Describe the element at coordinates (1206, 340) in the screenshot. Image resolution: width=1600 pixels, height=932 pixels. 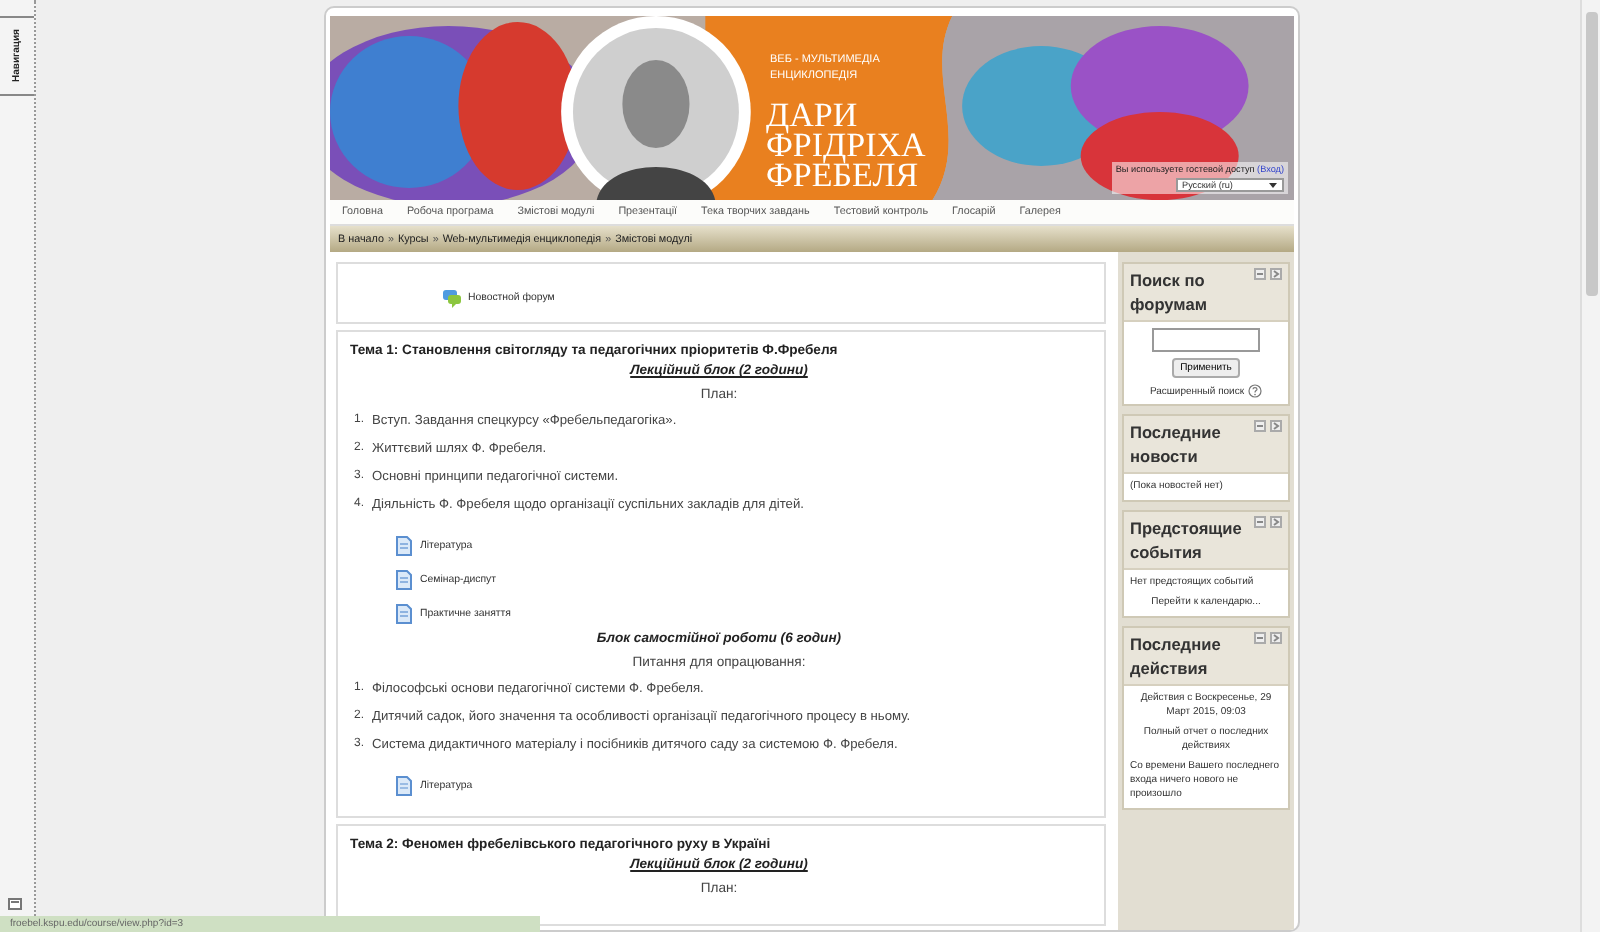
I see `search-field` at that location.